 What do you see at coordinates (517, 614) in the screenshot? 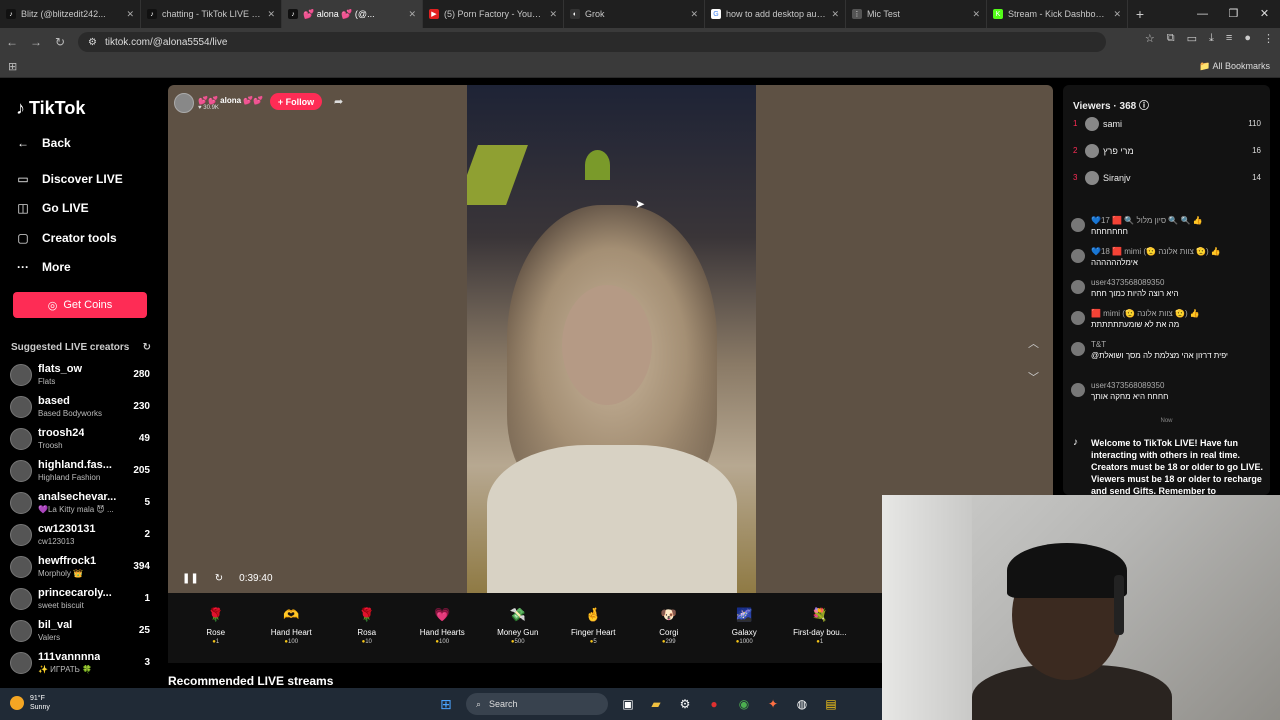
I see `gift-icon: 💸` at bounding box center [517, 614].